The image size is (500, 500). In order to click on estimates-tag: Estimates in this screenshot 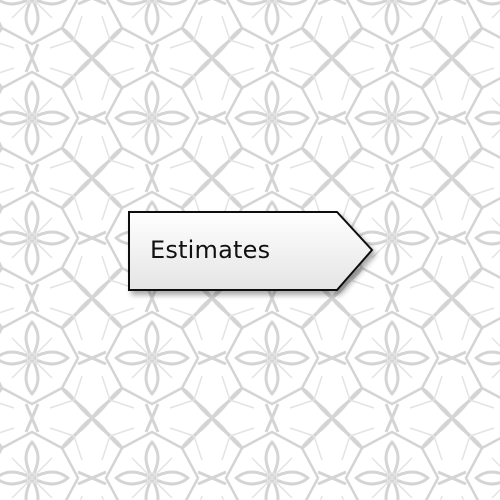, I will do `click(251, 252)`.